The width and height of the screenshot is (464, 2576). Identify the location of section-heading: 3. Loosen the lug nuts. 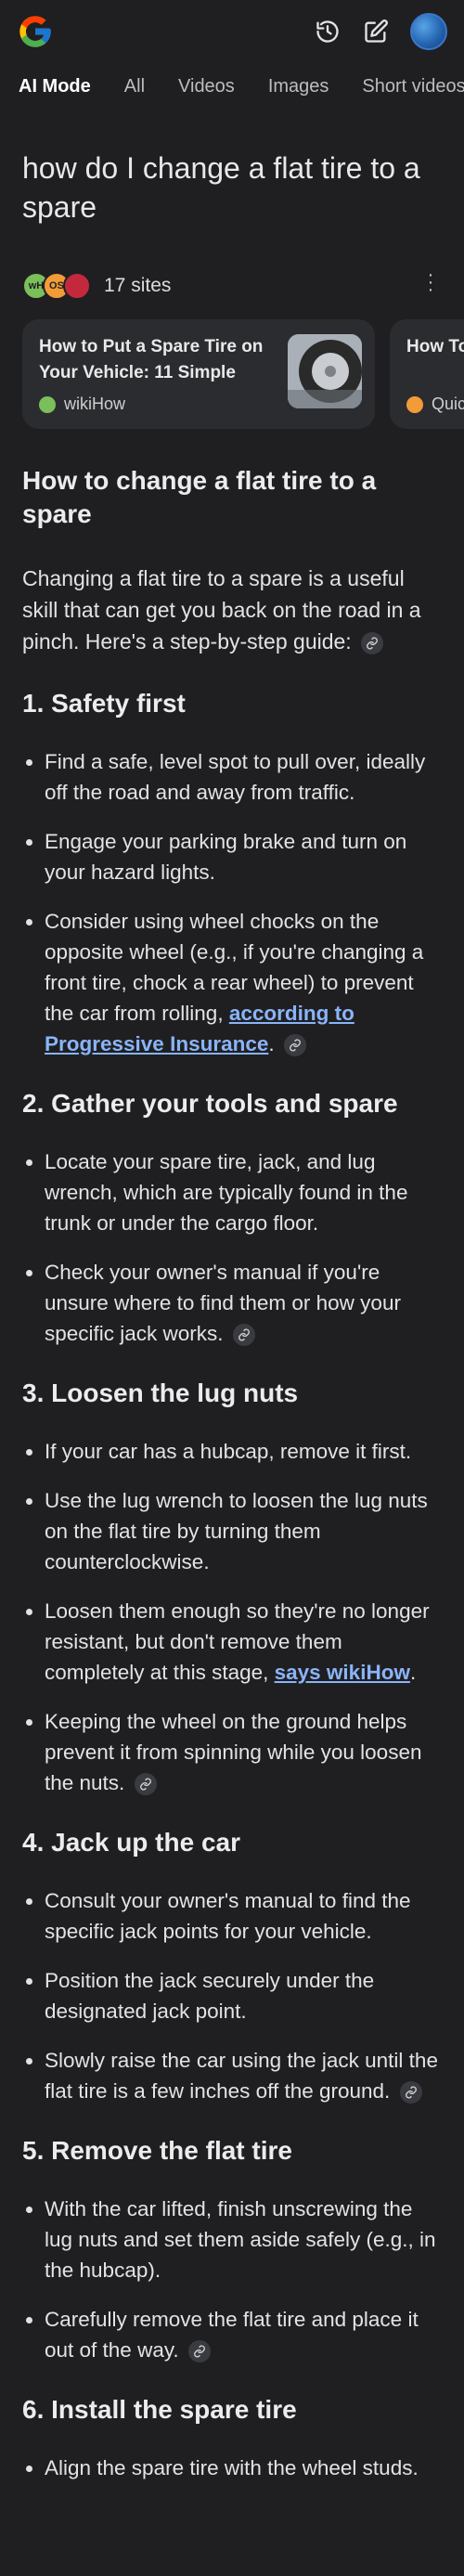
(161, 1393).